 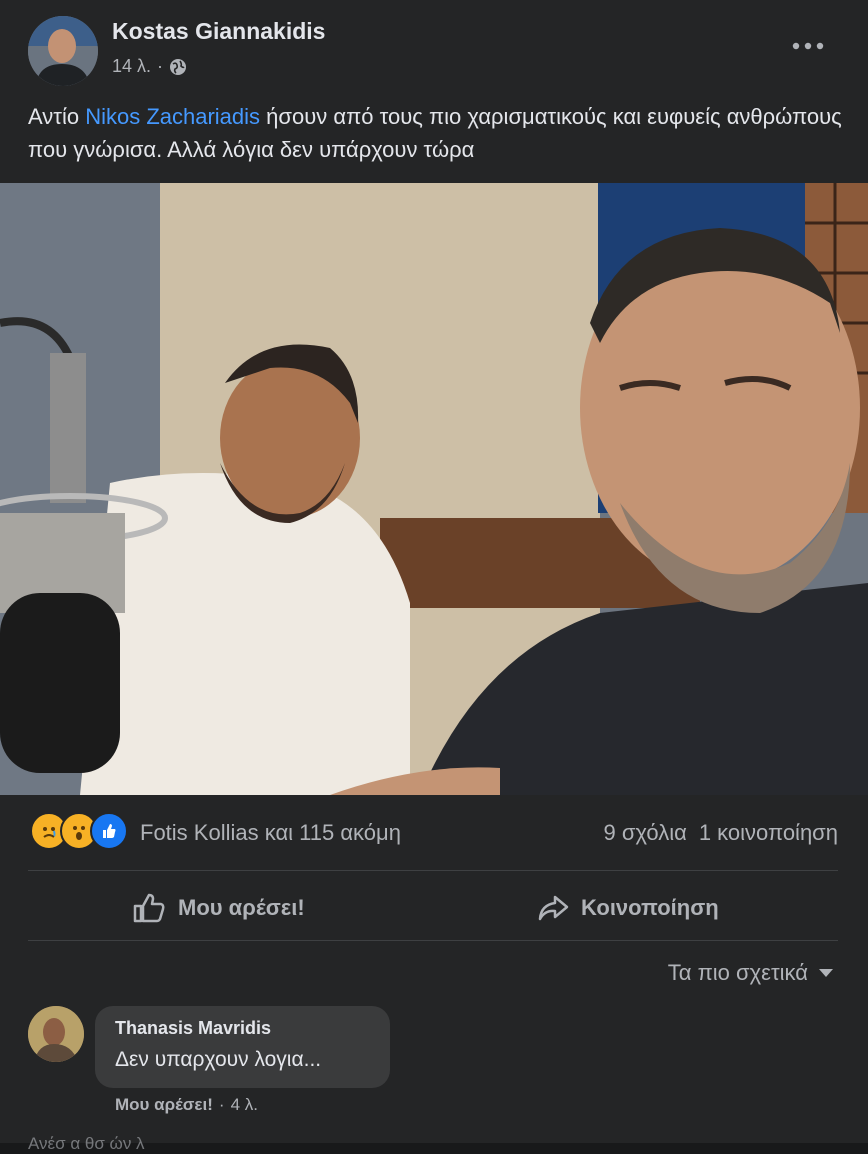 I want to click on comment-time: 4 λ., so click(x=244, y=1105).